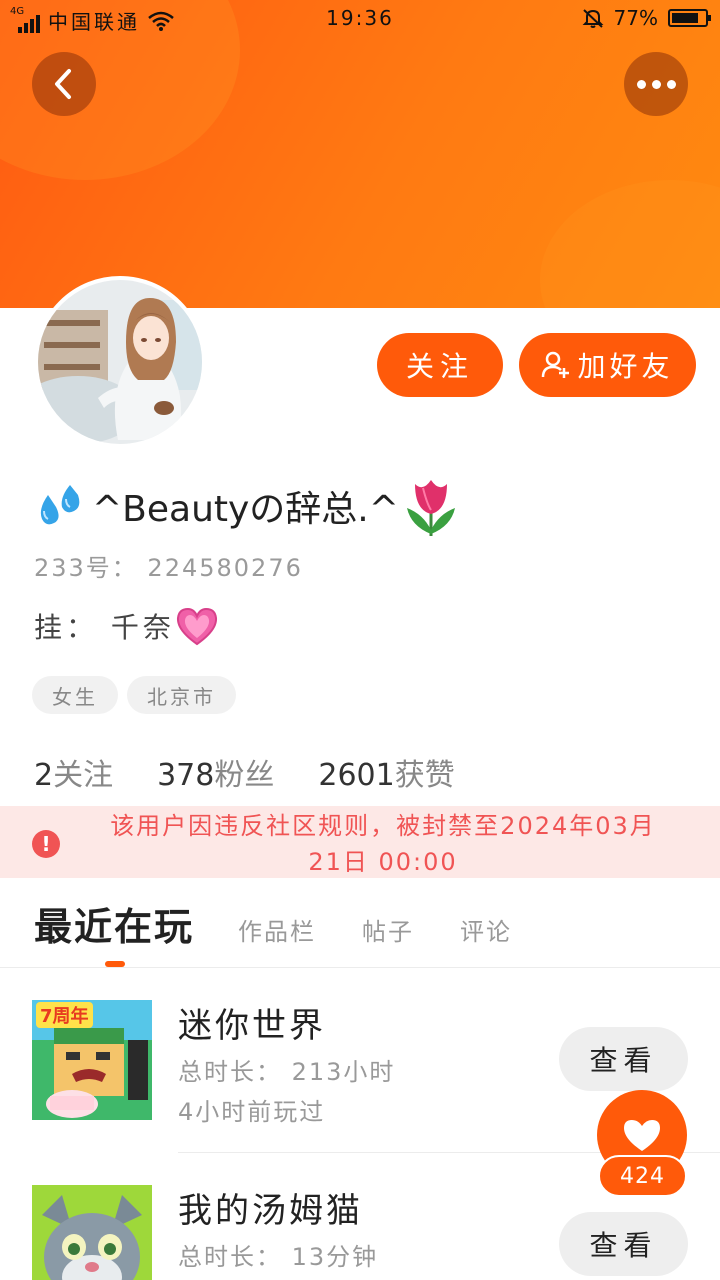  I want to click on follow-button: 关注, so click(440, 365).